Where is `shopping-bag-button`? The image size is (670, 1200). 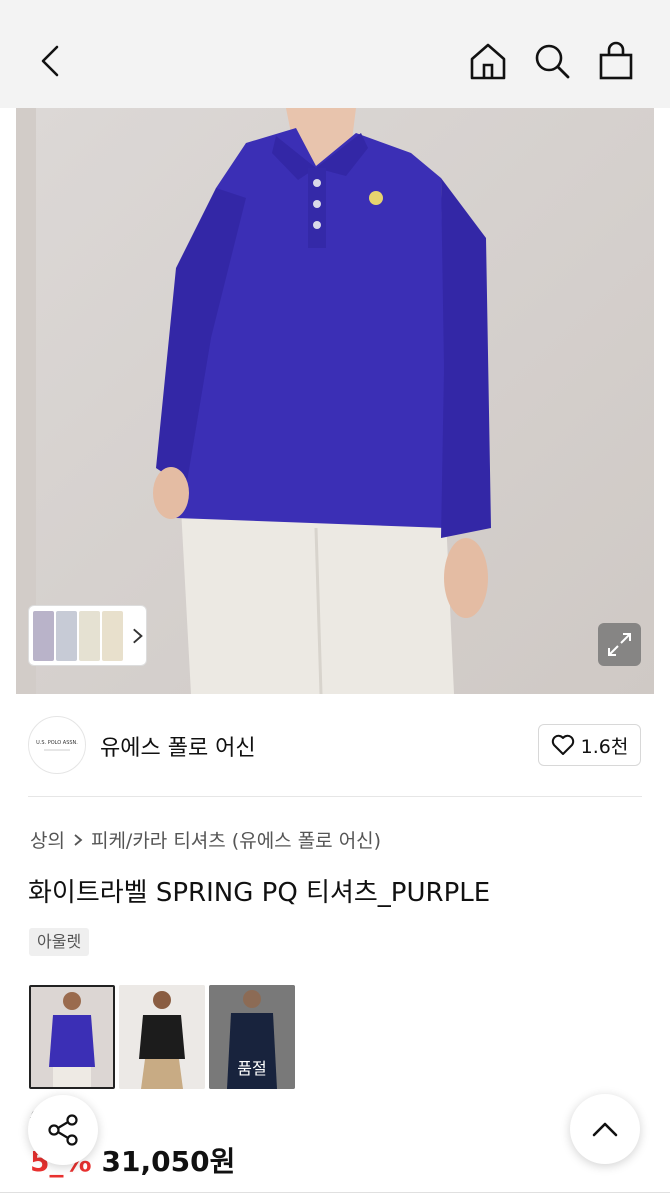
shopping-bag-button is located at coordinates (616, 61).